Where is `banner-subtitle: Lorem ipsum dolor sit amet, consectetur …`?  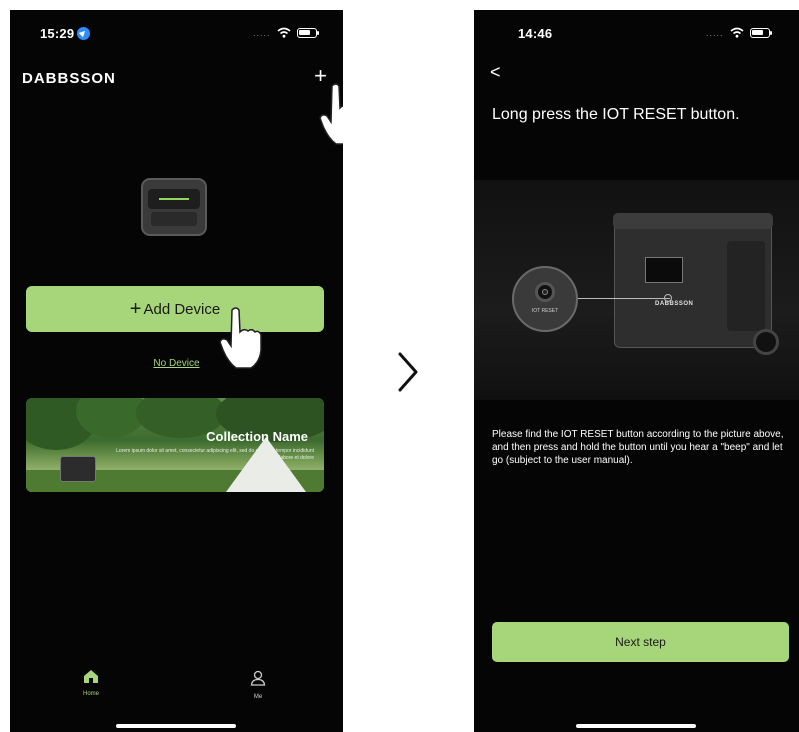
banner-subtitle: Lorem ipsum dolor sit amet, consectetur … is located at coordinates (215, 454).